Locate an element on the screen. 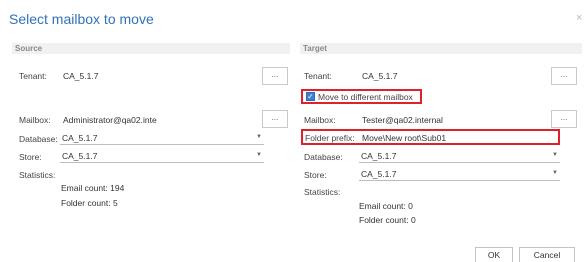  dialog-title: Select mailbox to move is located at coordinates (81, 19).